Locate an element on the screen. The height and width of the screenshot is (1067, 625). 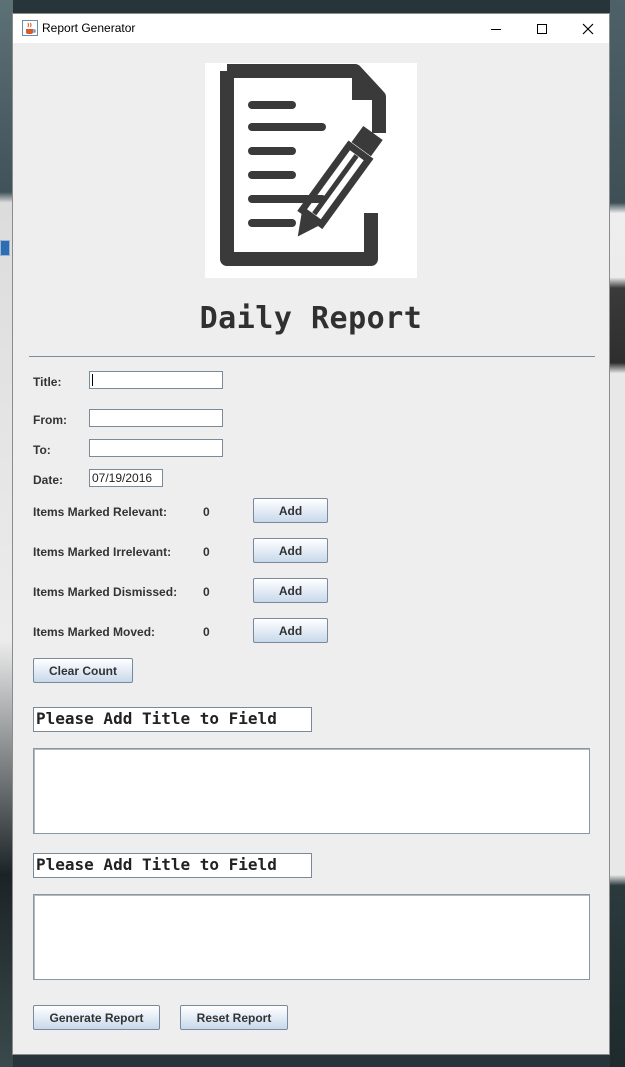
from-label: From: is located at coordinates (50, 420).